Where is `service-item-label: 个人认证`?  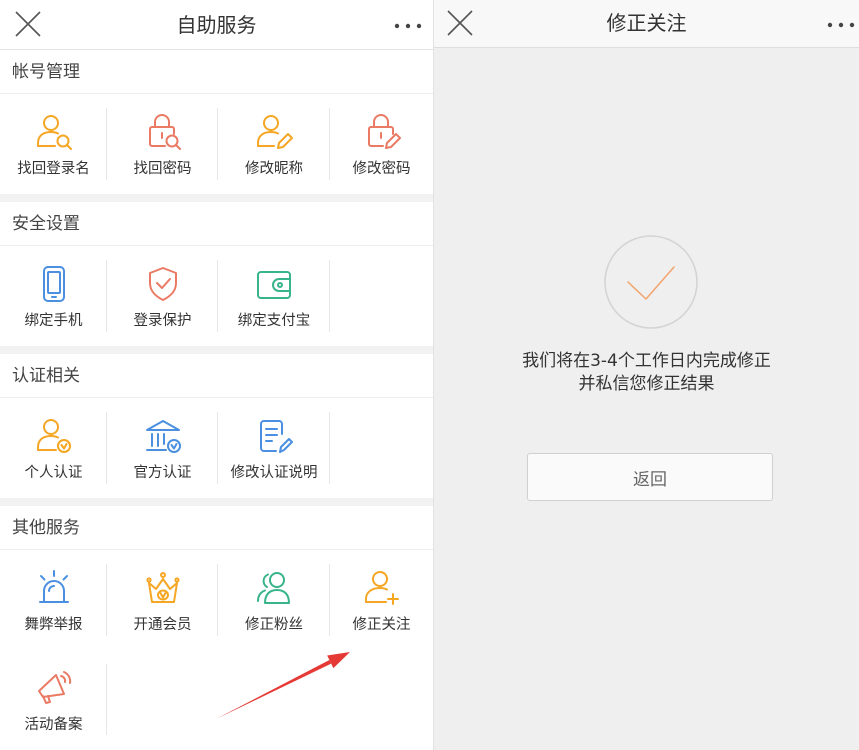
service-item-label: 个人认证 is located at coordinates (53, 473).